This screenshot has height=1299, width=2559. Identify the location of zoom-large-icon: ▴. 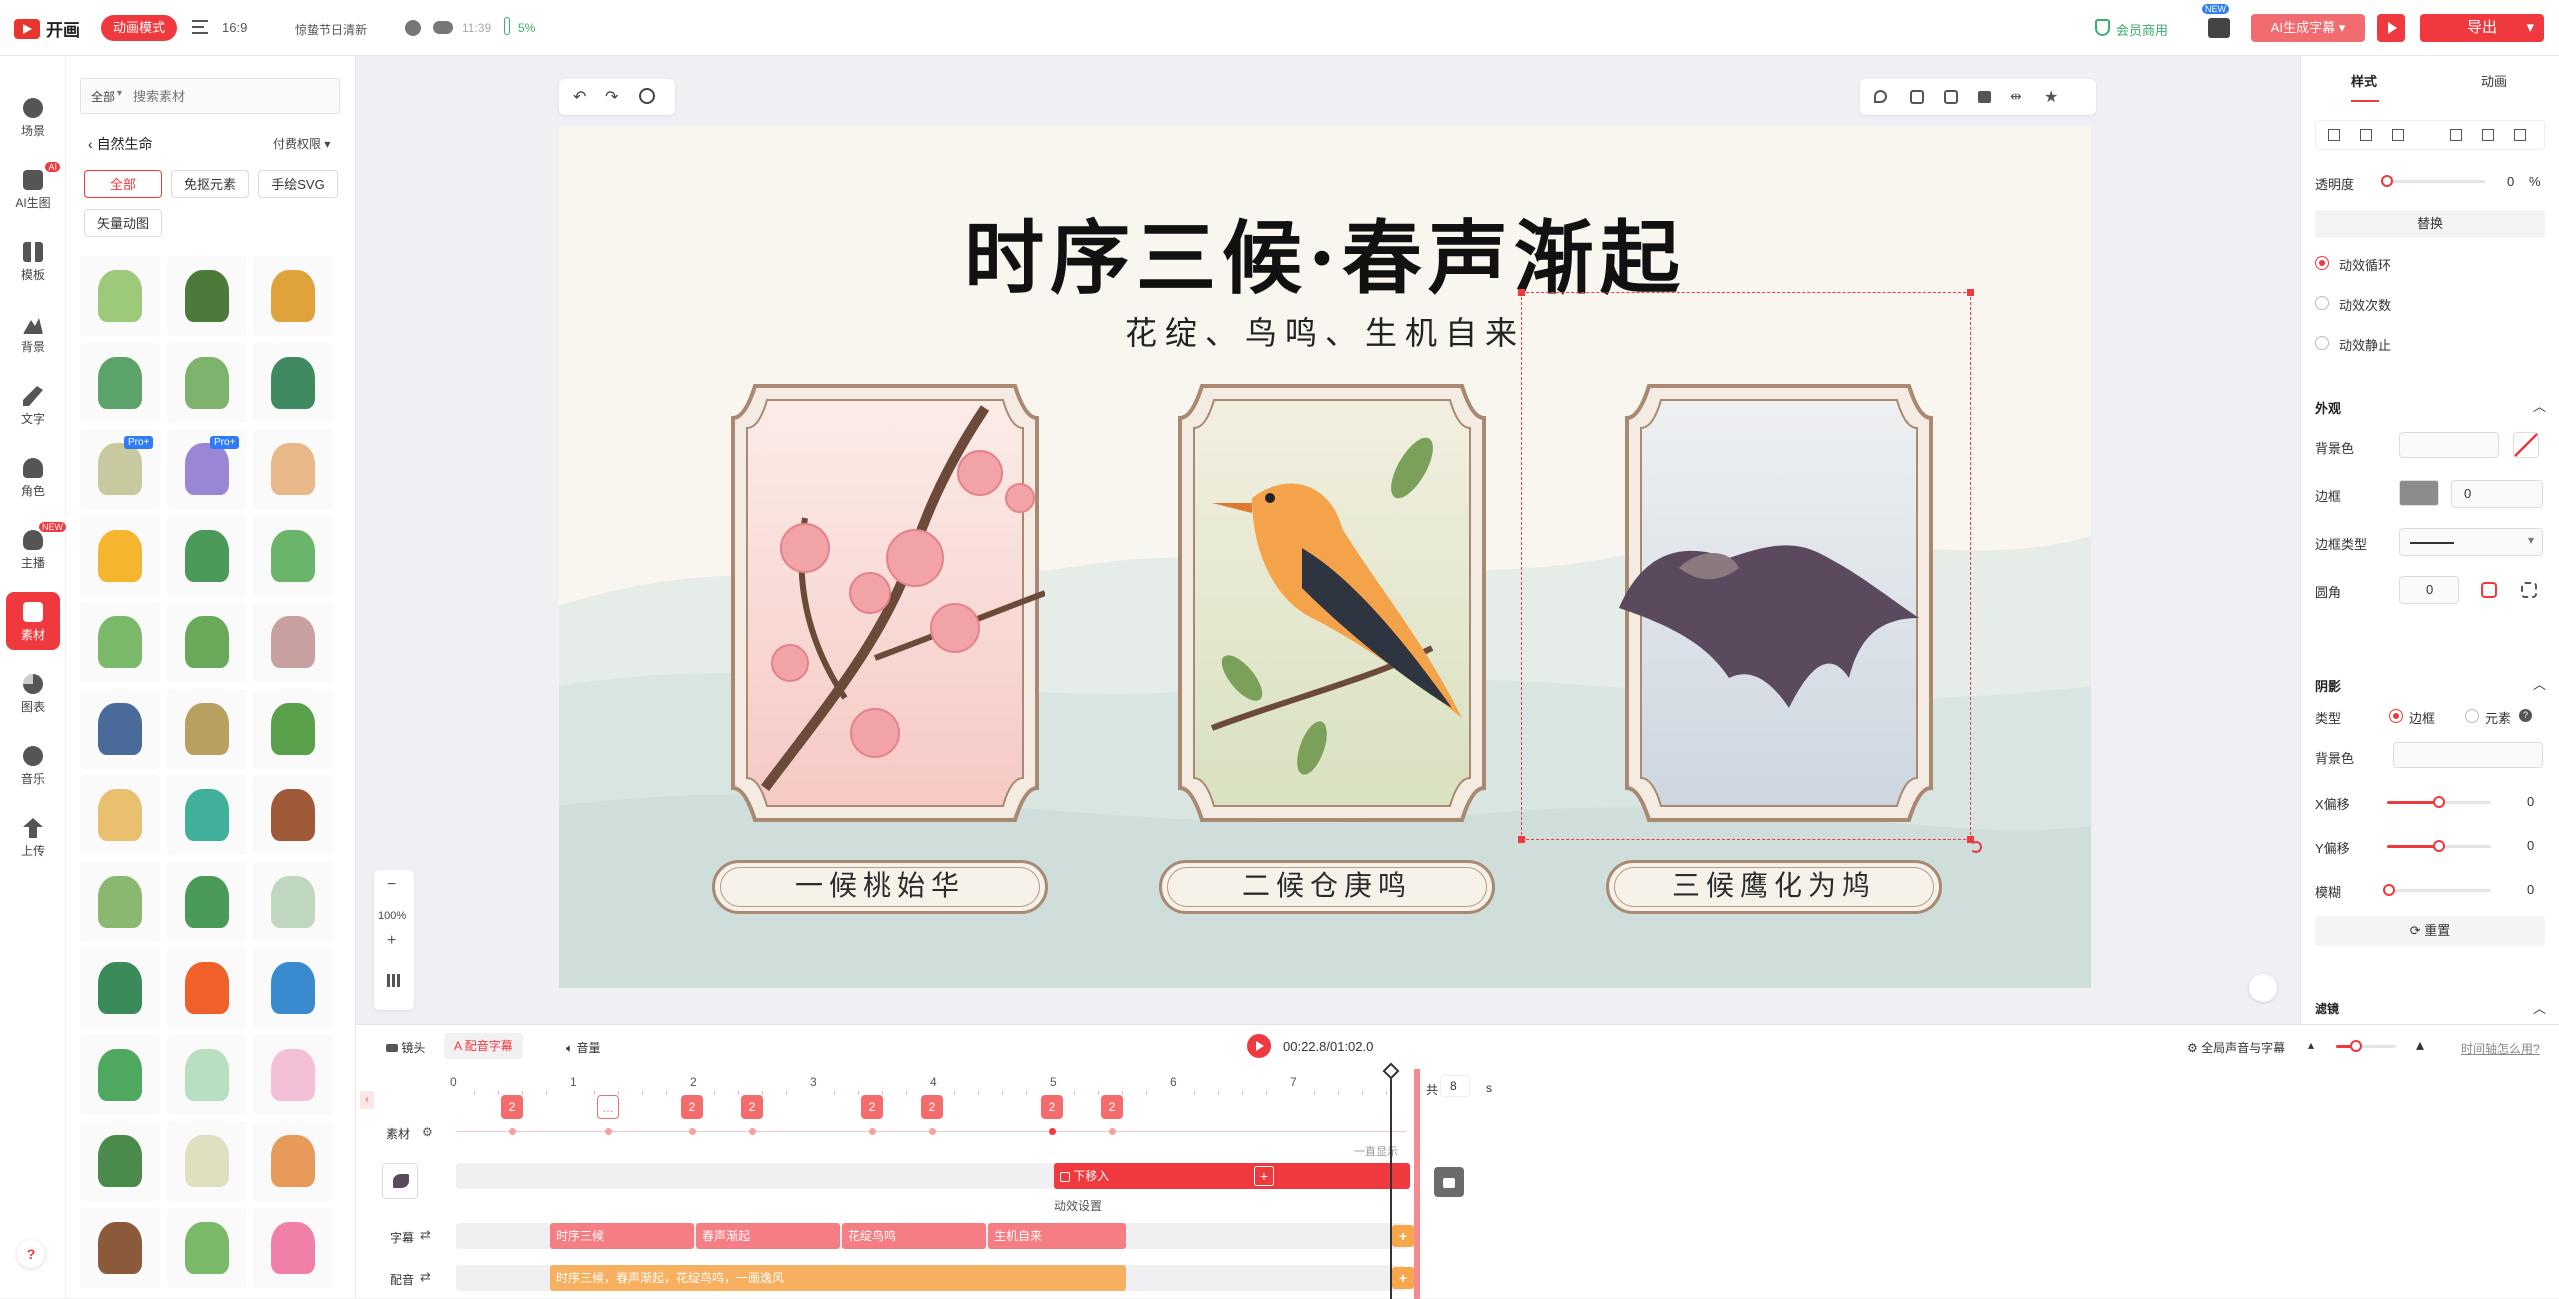
(2420, 1045).